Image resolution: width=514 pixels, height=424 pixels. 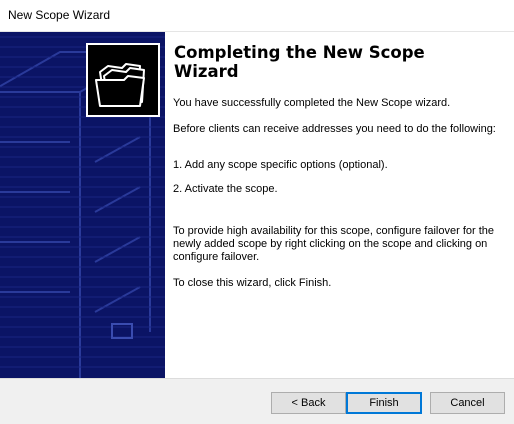 I want to click on page-heading: Completing the New Scope Wizard, so click(x=299, y=62).